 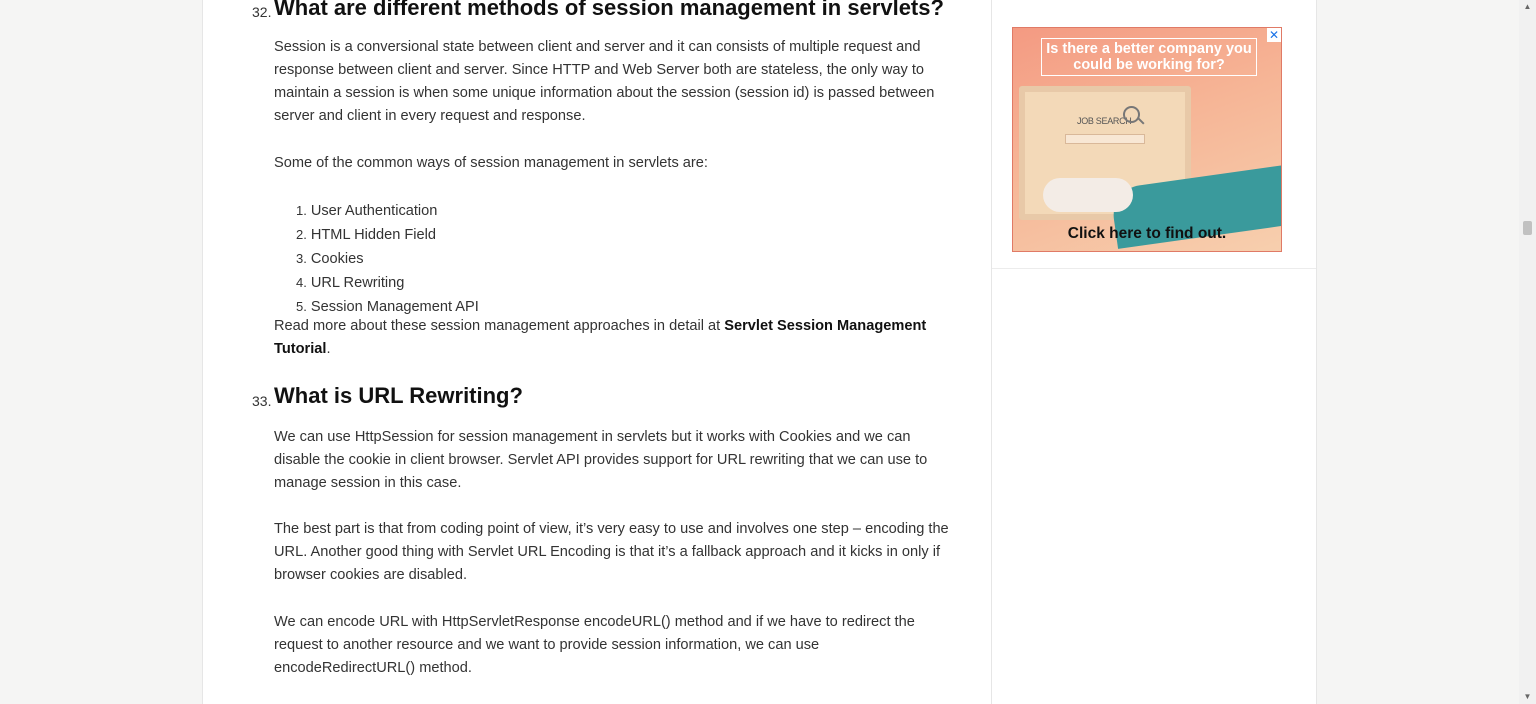 What do you see at coordinates (1105, 139) in the screenshot?
I see `search-bar-illustration` at bounding box center [1105, 139].